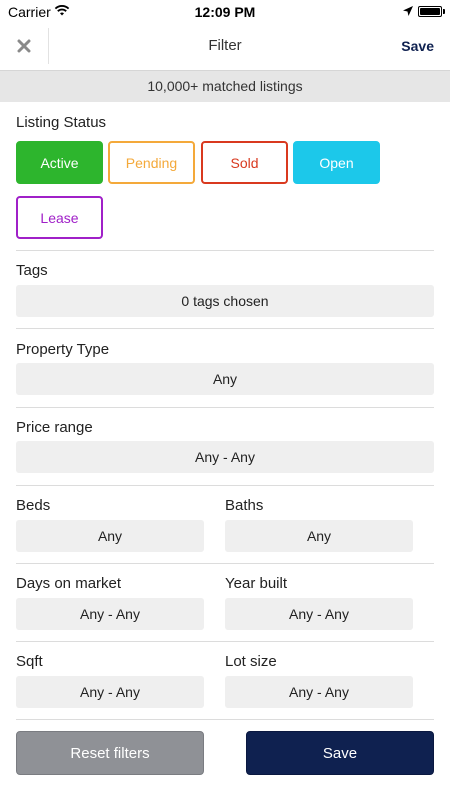 The width and height of the screenshot is (450, 800). Describe the element at coordinates (319, 536) in the screenshot. I see `baths-selector: Any` at that location.